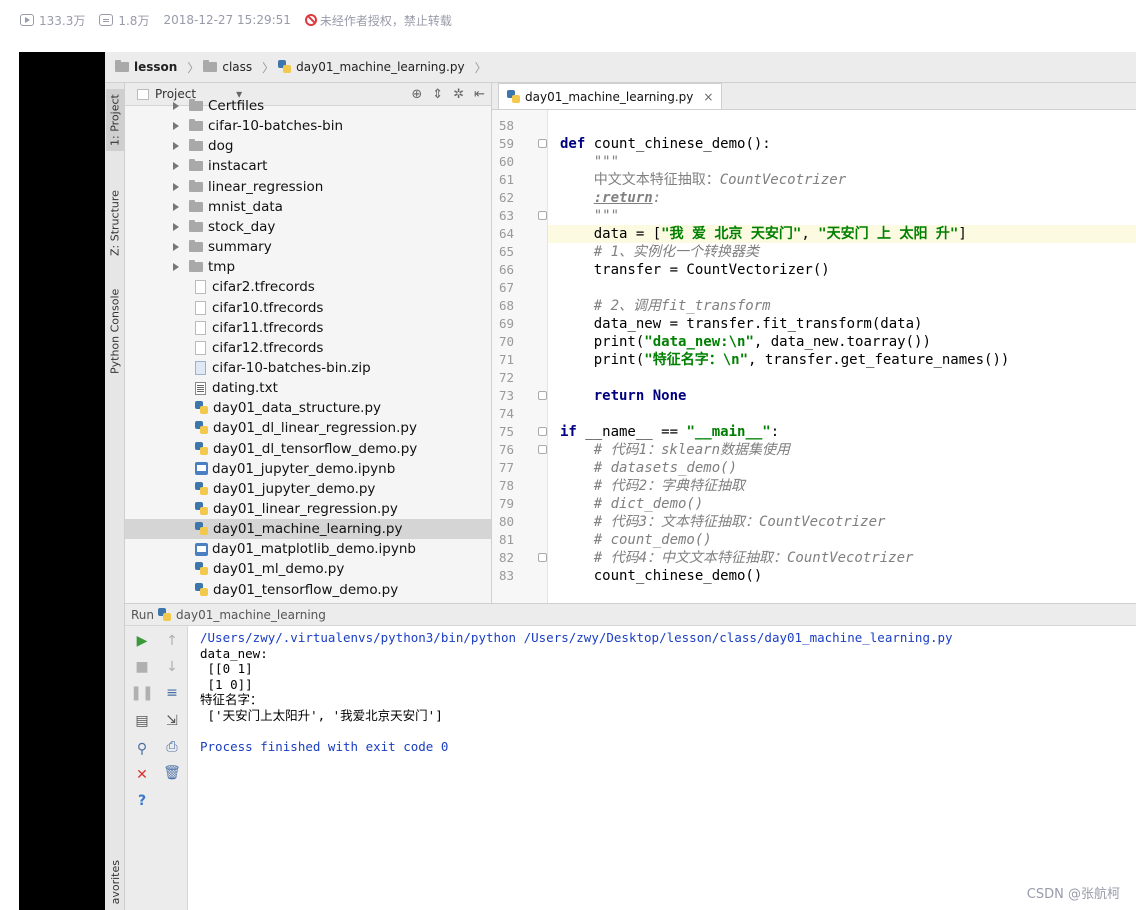 The height and width of the screenshot is (910, 1136). I want to click on tree-item: stock_day, so click(308, 227).